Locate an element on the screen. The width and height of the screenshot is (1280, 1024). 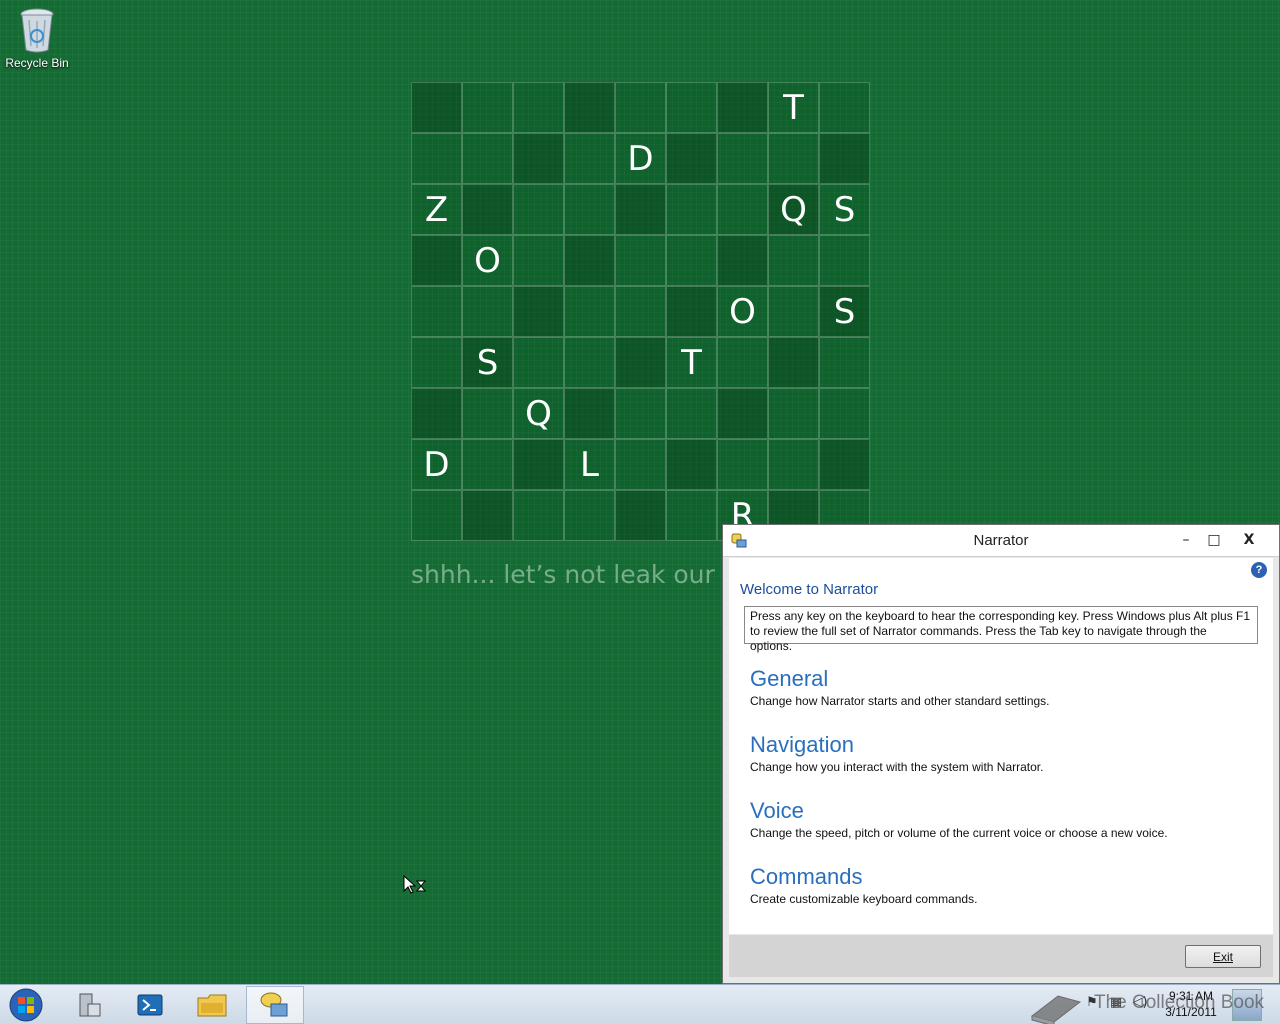
taskbar-powershell is located at coordinates (150, 1005).